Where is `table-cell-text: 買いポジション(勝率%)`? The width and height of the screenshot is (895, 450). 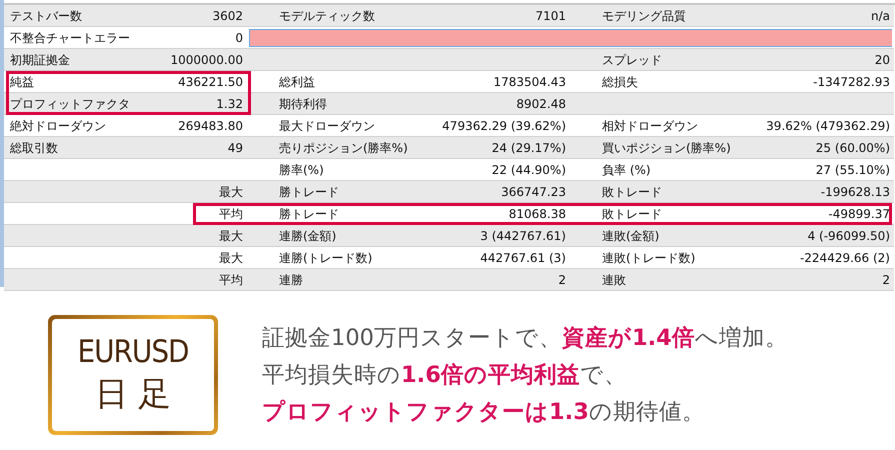 table-cell-text: 買いポジション(勝率%) is located at coordinates (666, 148).